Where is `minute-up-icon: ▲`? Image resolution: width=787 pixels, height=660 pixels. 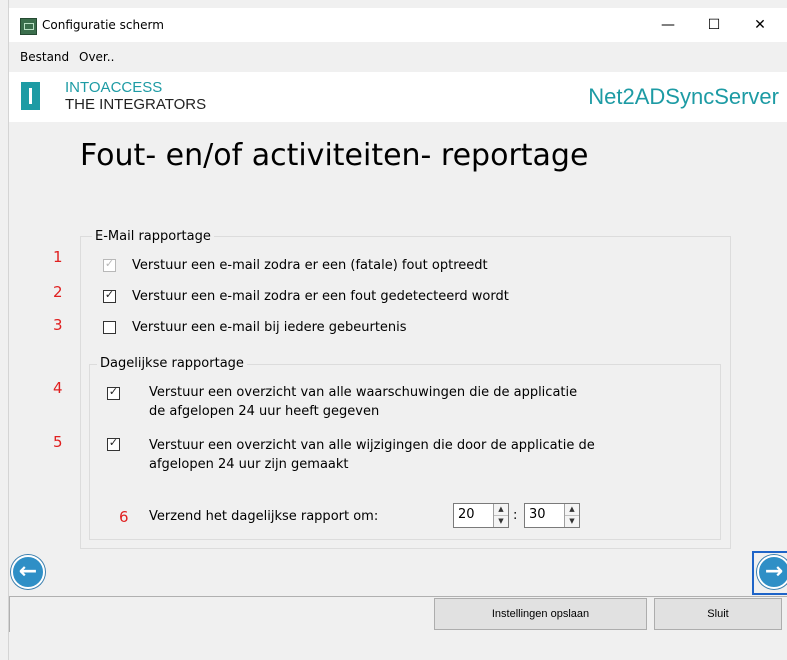 minute-up-icon: ▲ is located at coordinates (572, 510).